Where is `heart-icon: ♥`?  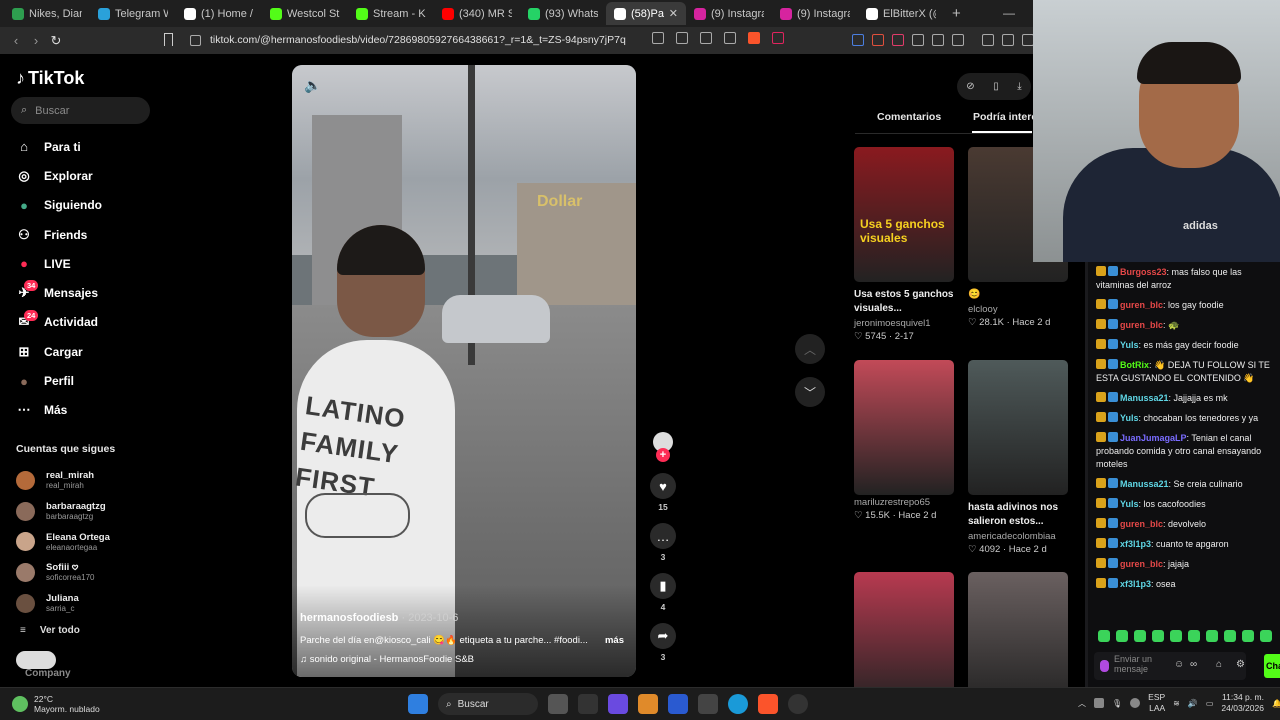
heart-icon: ♥ is located at coordinates (663, 486).